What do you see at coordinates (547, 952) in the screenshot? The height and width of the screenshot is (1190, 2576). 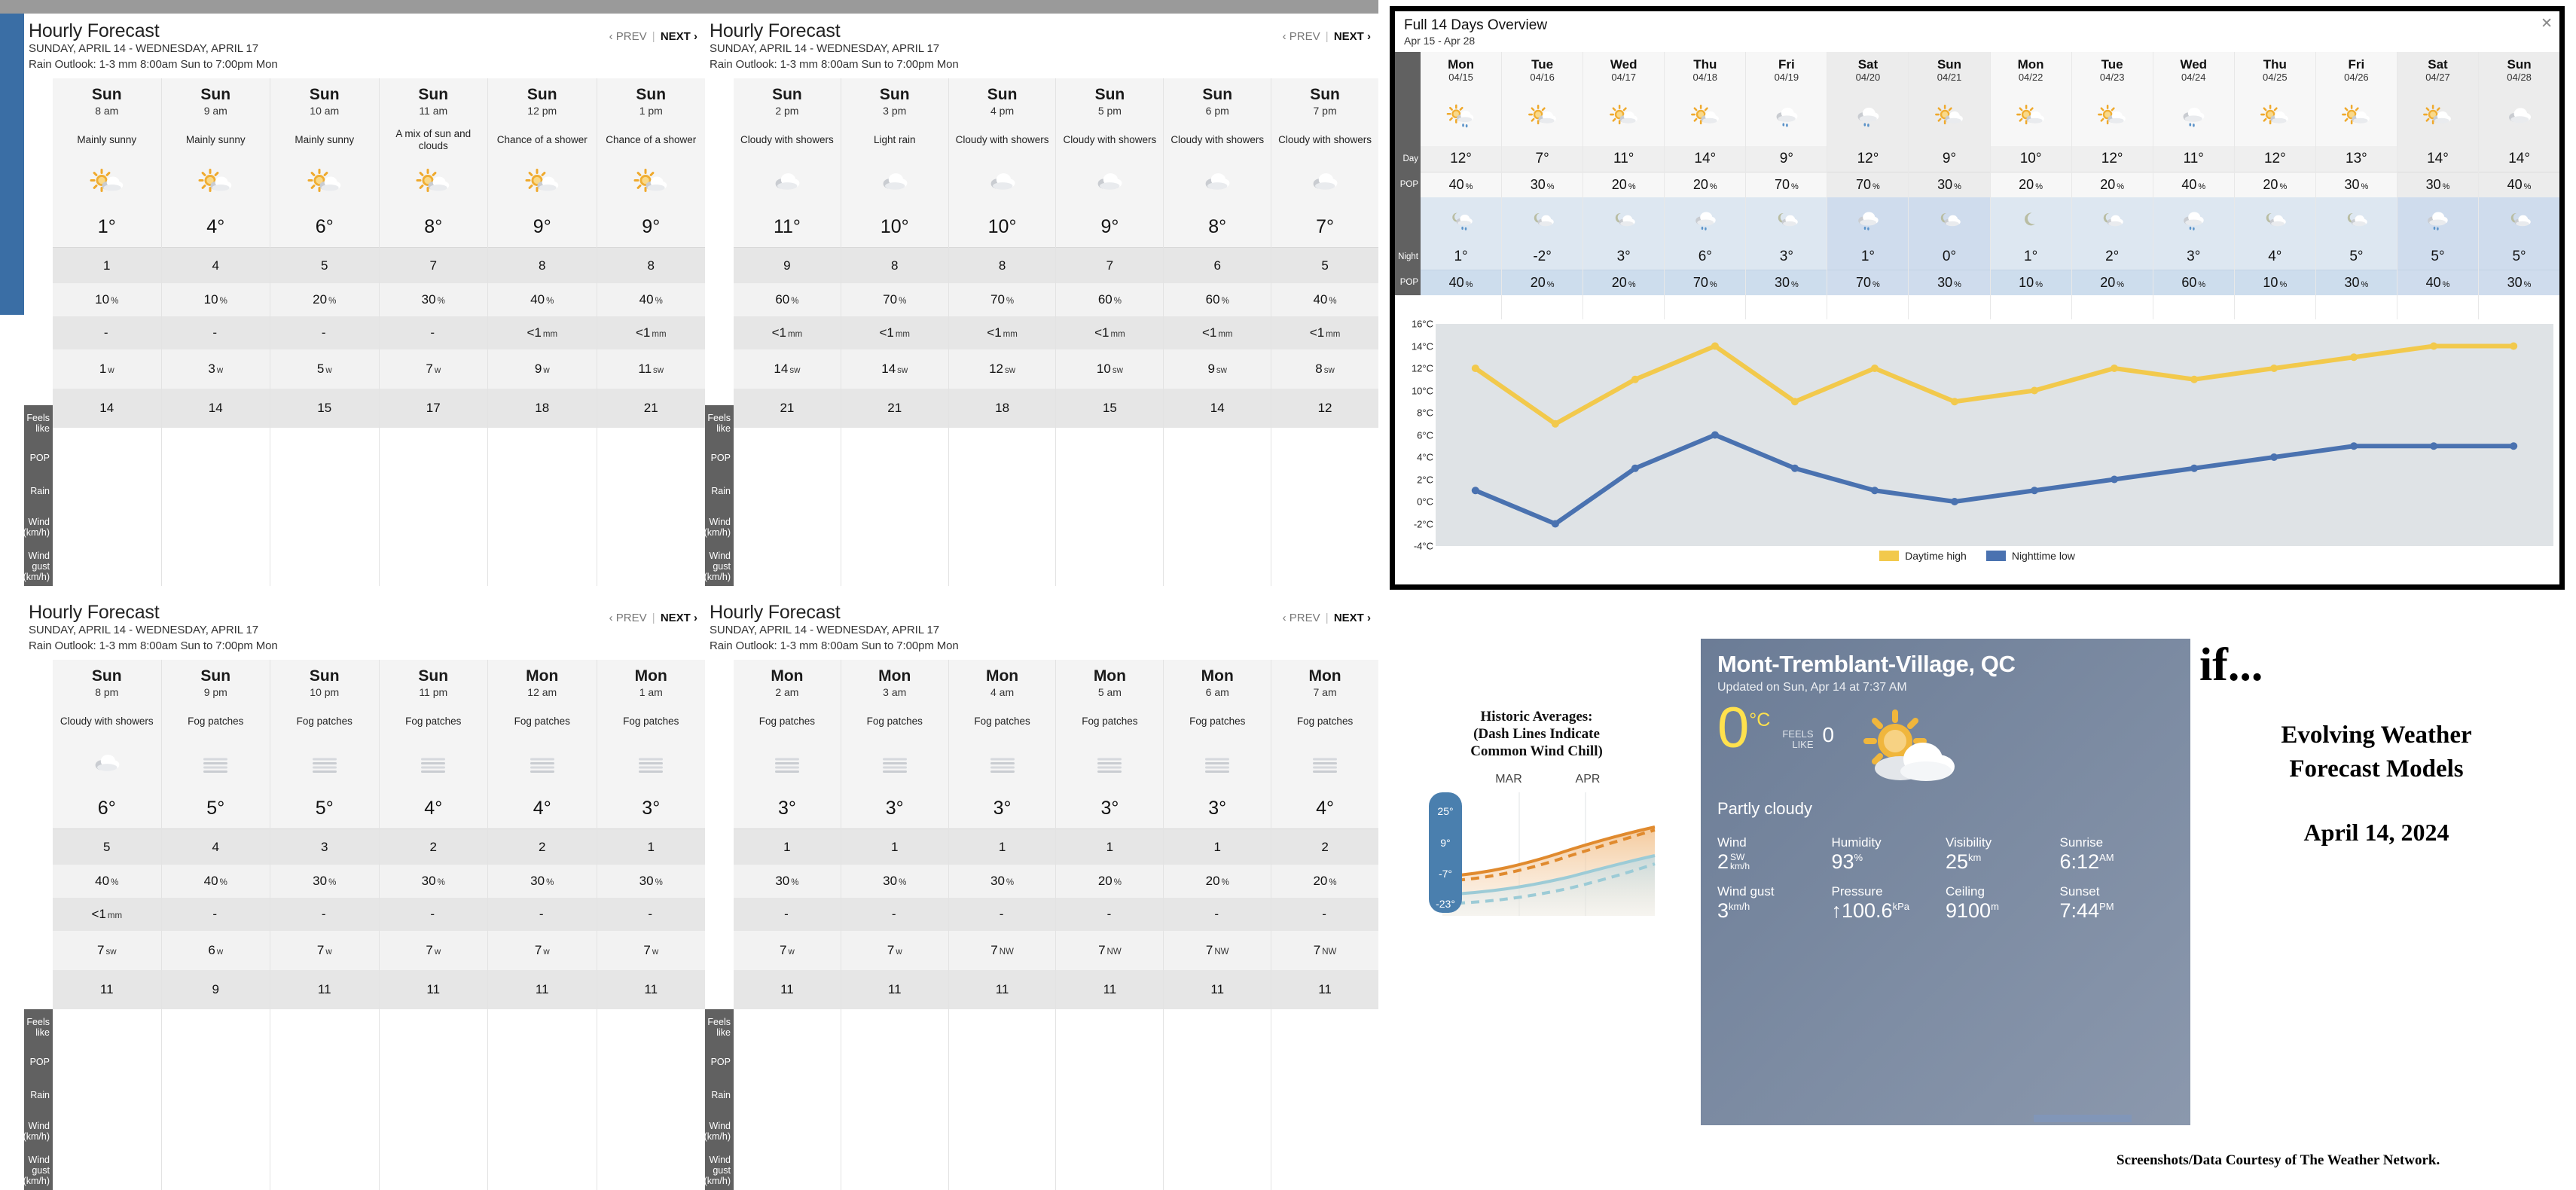 I see `hourly-wind-direction: w` at bounding box center [547, 952].